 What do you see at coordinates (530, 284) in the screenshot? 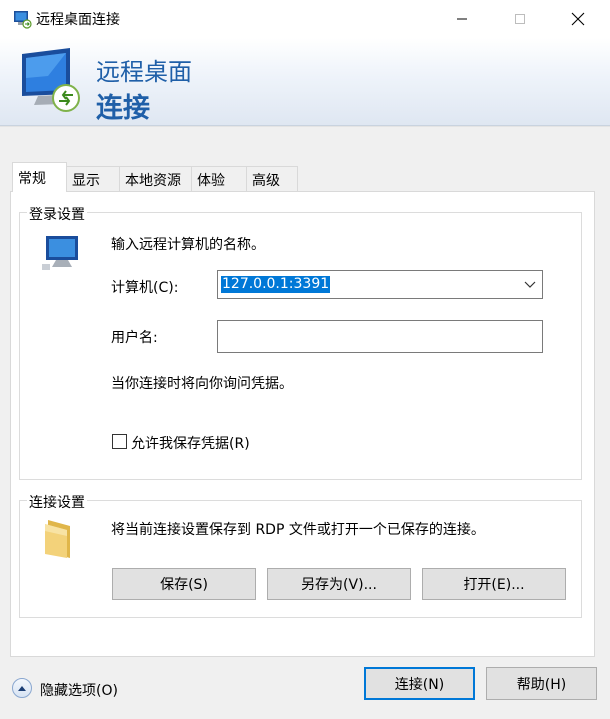
I see `chevron-down-icon` at bounding box center [530, 284].